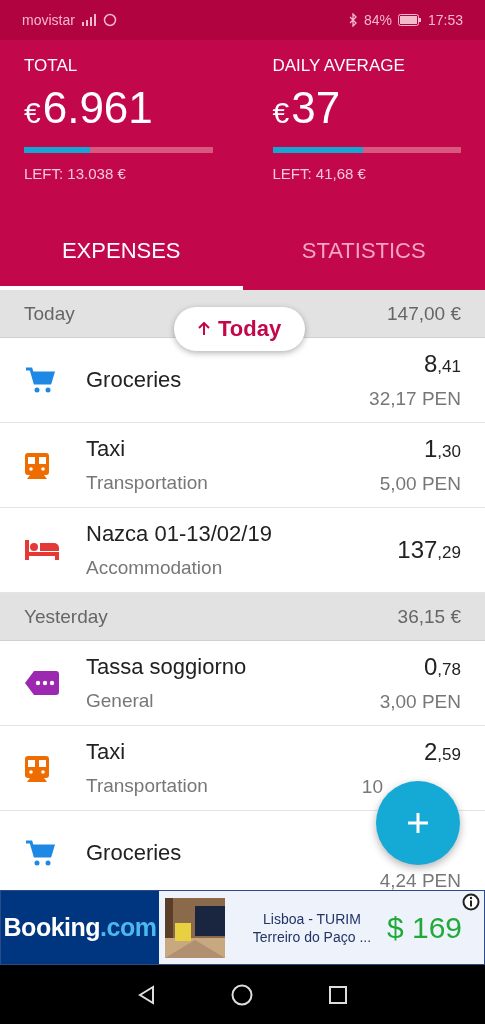  I want to click on section-title: Today, so click(49, 313).